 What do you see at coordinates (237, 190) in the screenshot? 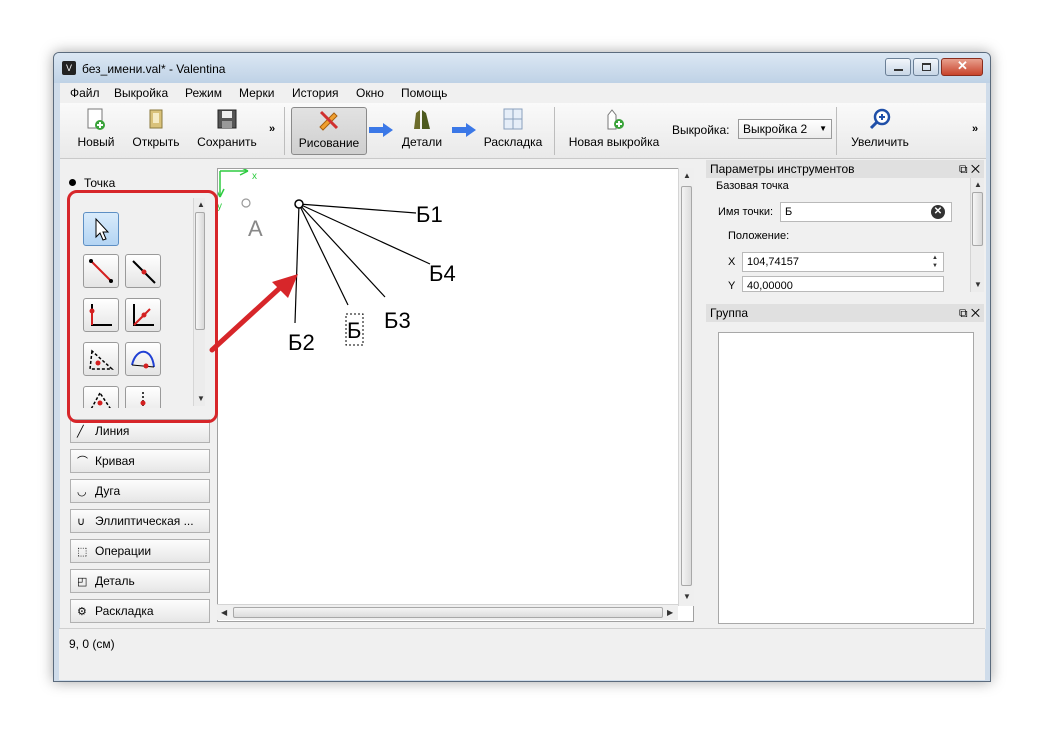
I see `axis-marker: x y` at bounding box center [237, 190].